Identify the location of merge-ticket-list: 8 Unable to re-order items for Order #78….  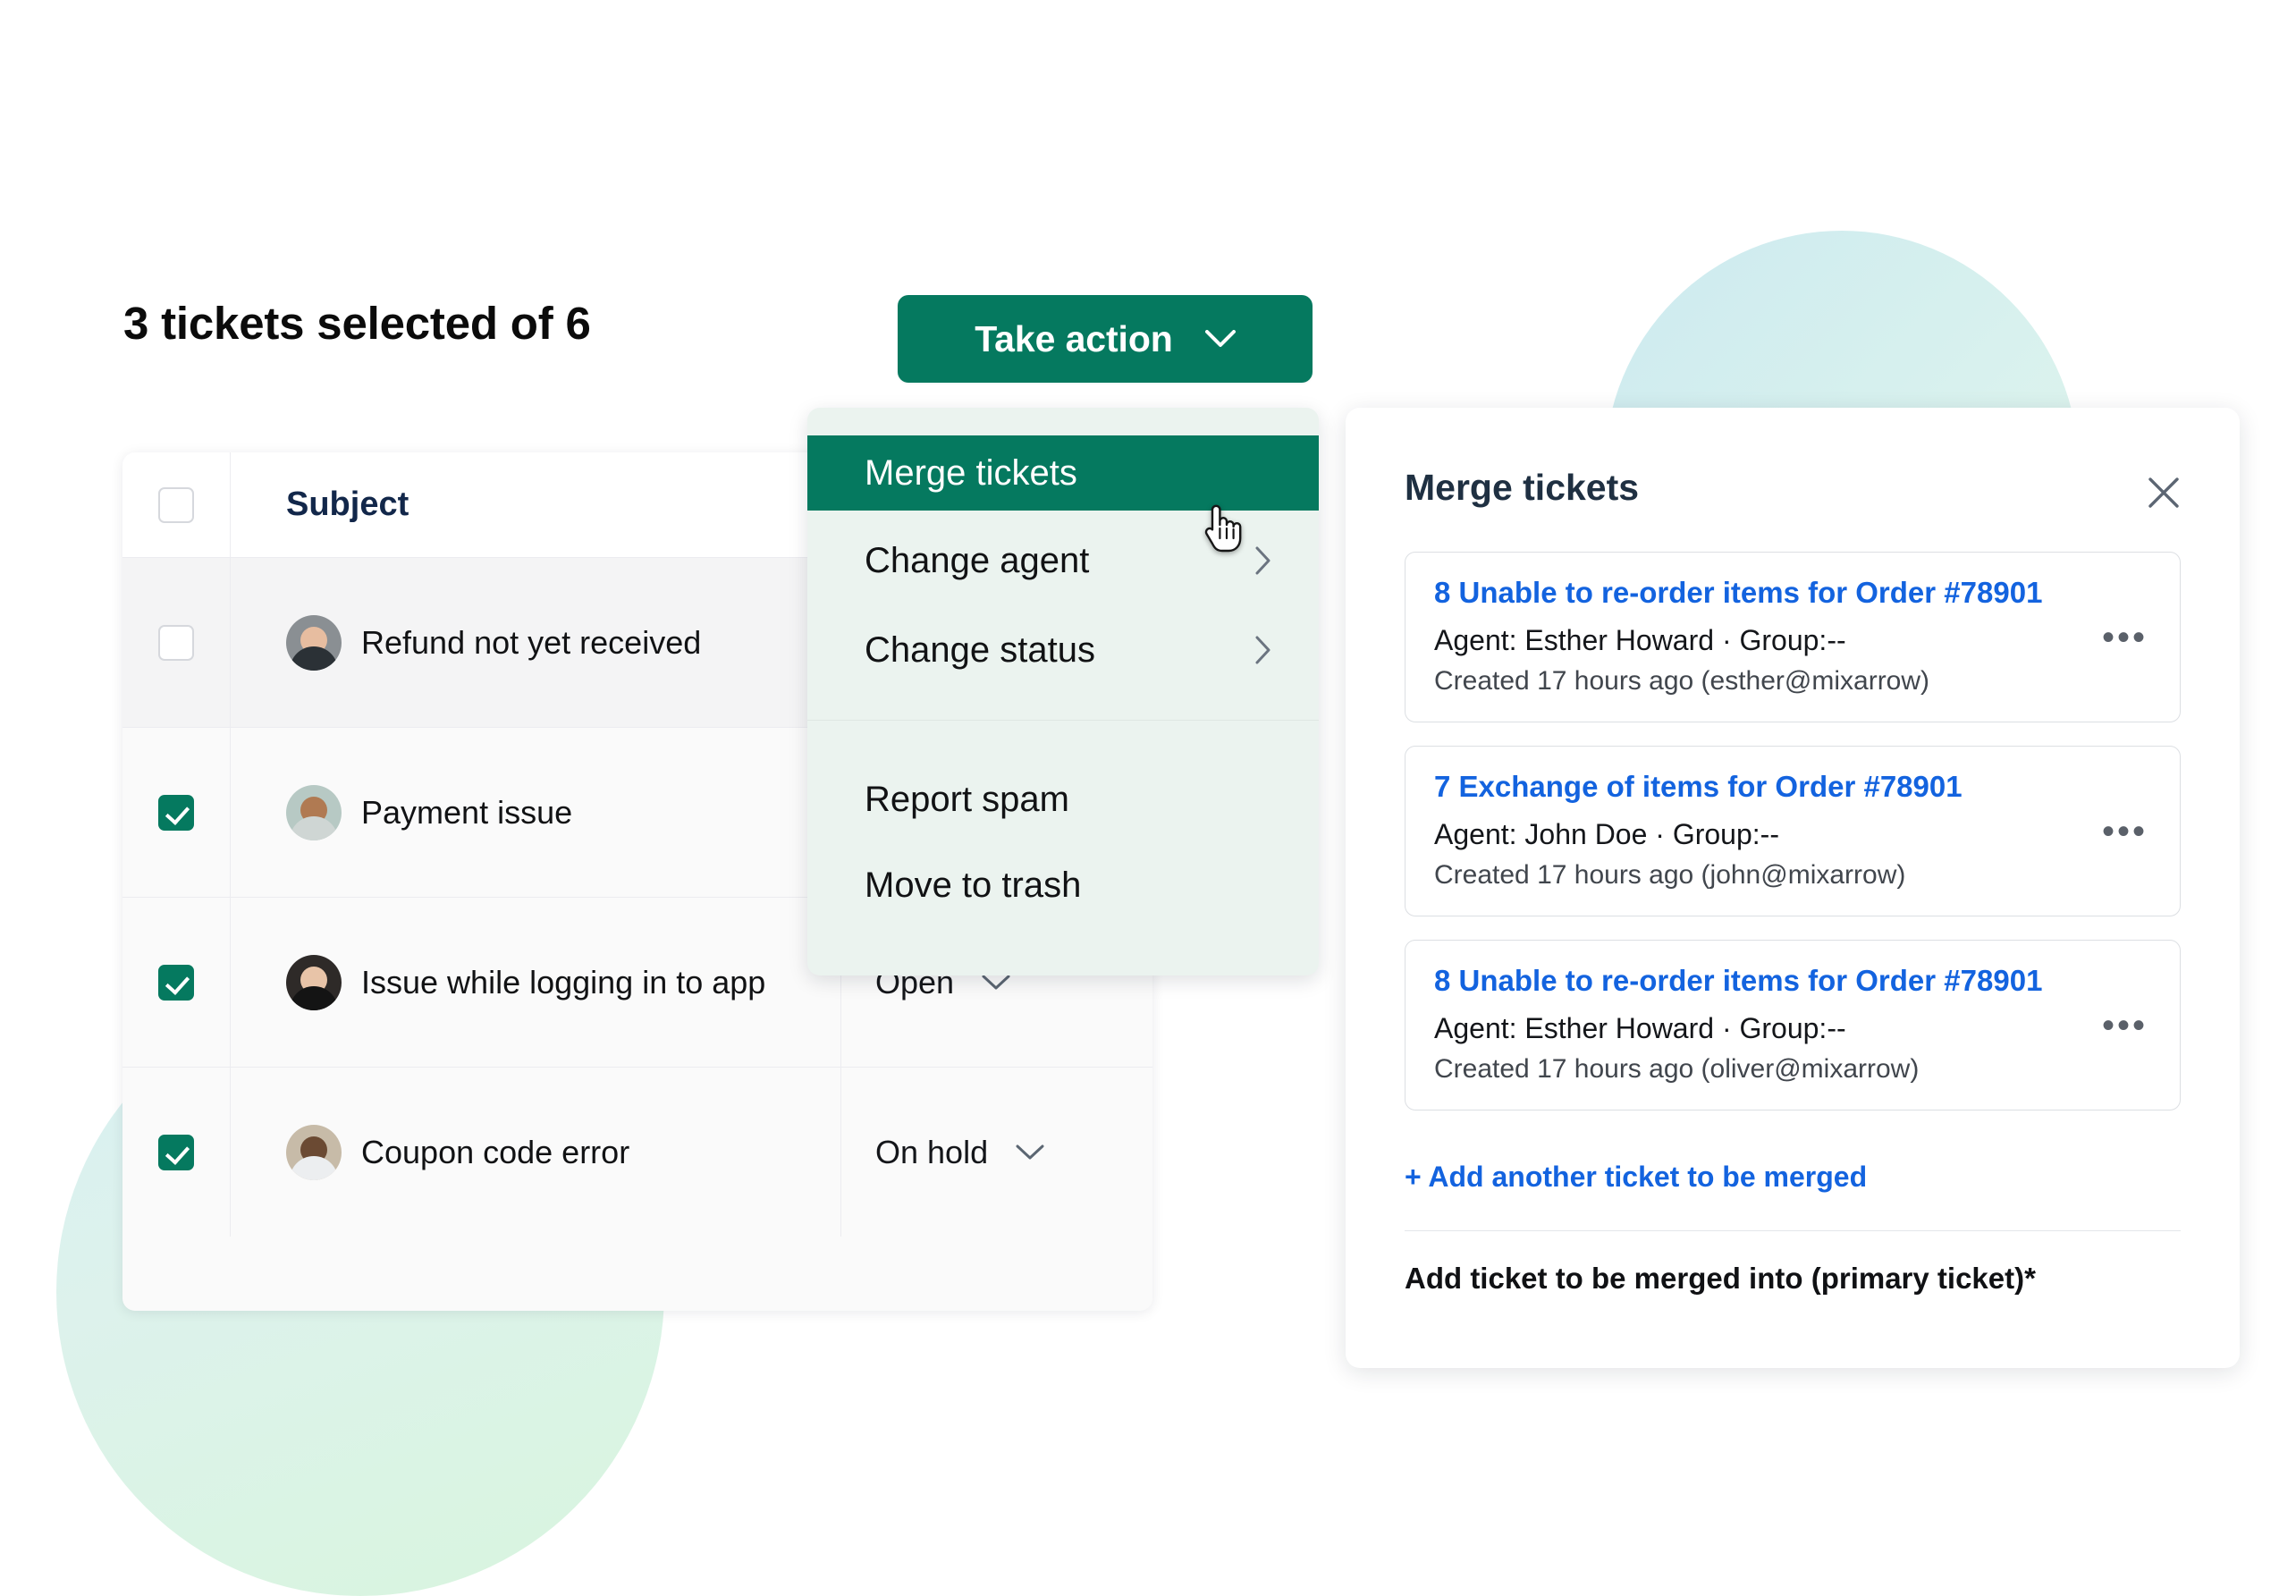
(1793, 843).